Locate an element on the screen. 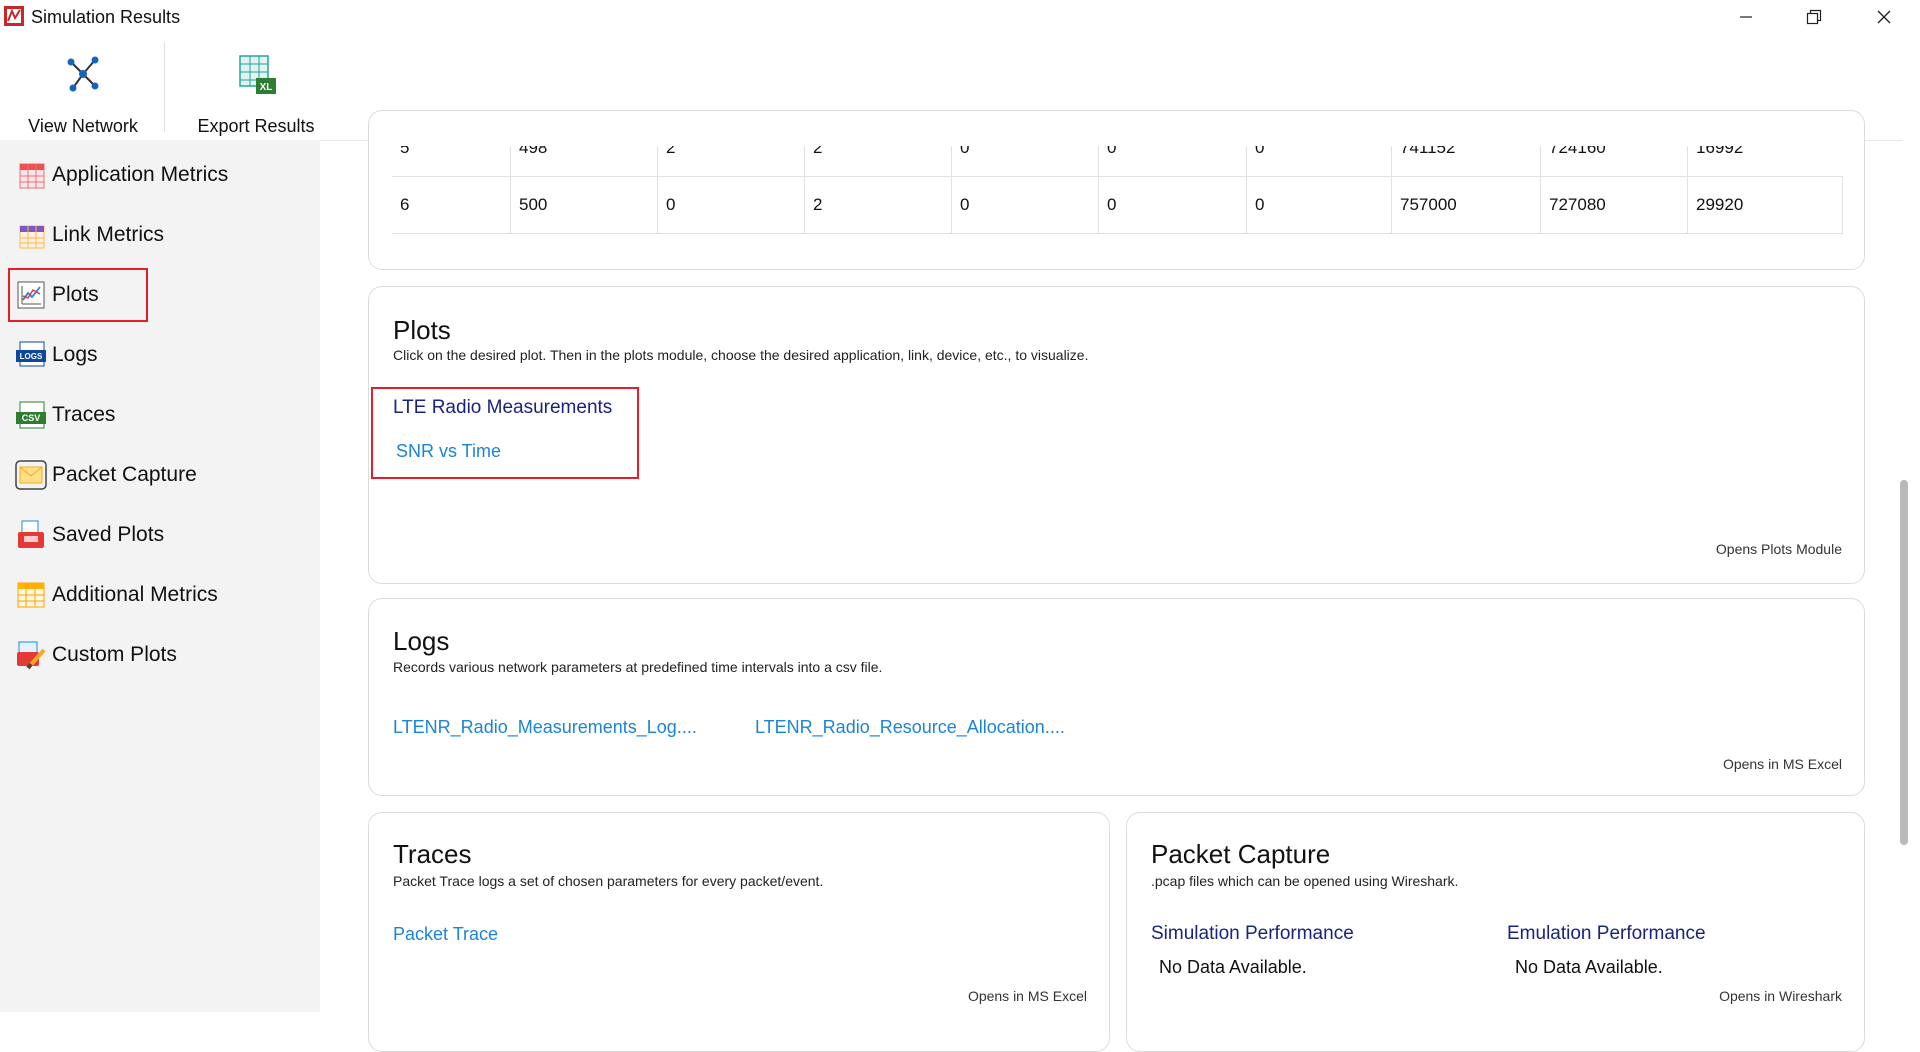 The width and height of the screenshot is (1920, 1052). export-results-button: XL Export Results is located at coordinates (256, 94).